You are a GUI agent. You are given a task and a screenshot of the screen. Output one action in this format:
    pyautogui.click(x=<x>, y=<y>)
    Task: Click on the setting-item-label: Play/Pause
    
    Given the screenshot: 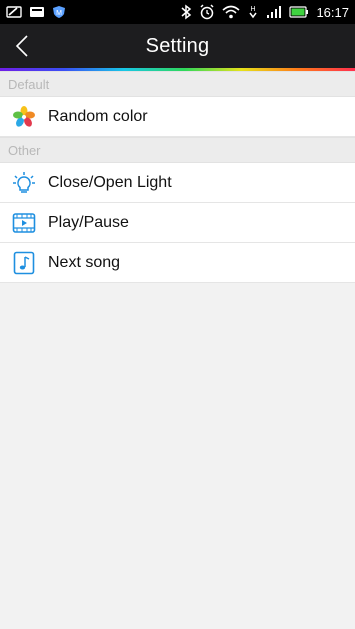 What is the action you would take?
    pyautogui.click(x=88, y=222)
    